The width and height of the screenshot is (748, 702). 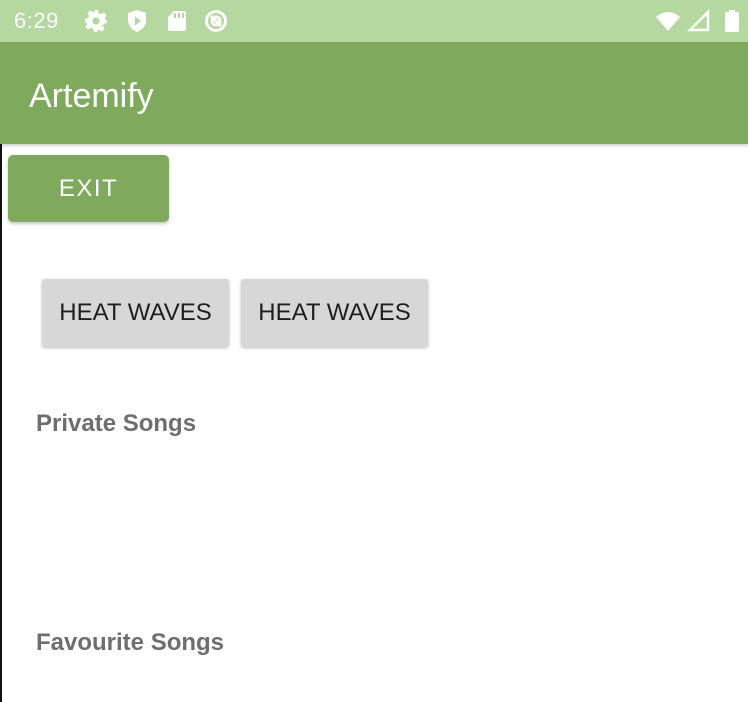 What do you see at coordinates (1, 423) in the screenshot?
I see `left-edge-divider` at bounding box center [1, 423].